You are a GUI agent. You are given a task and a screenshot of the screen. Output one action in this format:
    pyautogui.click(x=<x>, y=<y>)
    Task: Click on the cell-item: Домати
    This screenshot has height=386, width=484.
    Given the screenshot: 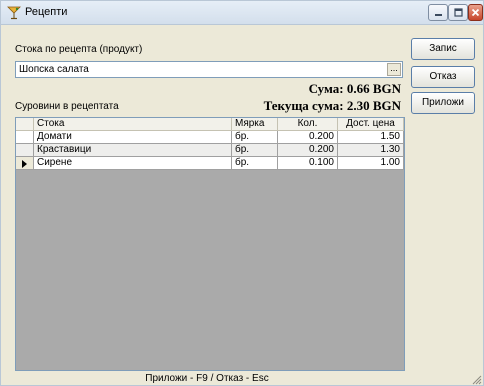 What is the action you would take?
    pyautogui.click(x=133, y=137)
    